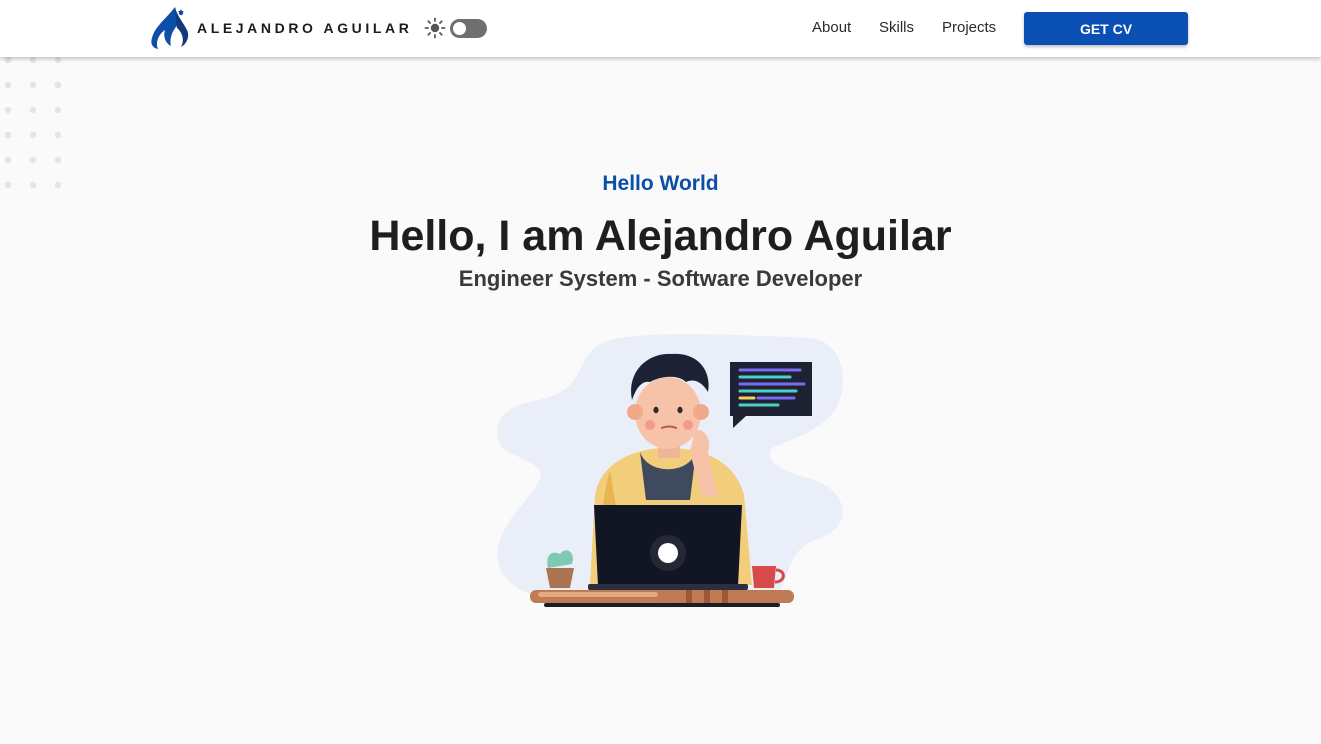  I want to click on theme-toggle, so click(455, 28).